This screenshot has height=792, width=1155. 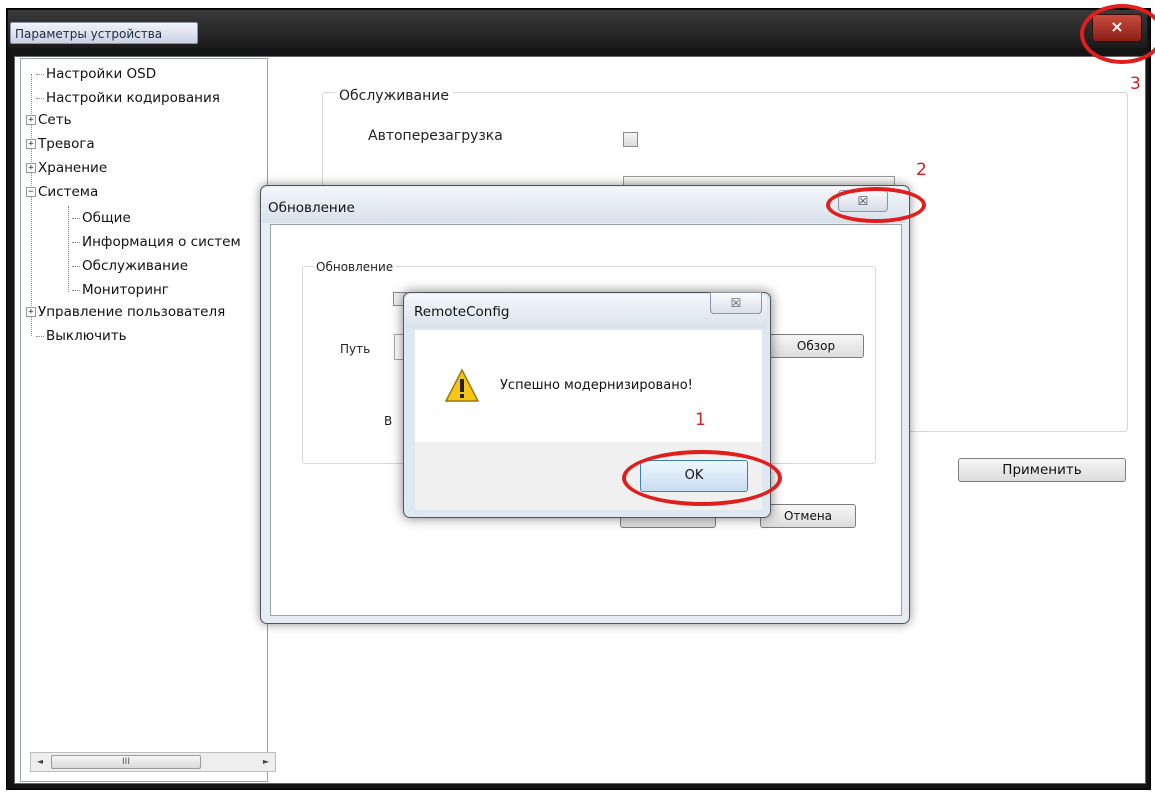 What do you see at coordinates (40, 762) in the screenshot?
I see `scroll-left-icon: ◄` at bounding box center [40, 762].